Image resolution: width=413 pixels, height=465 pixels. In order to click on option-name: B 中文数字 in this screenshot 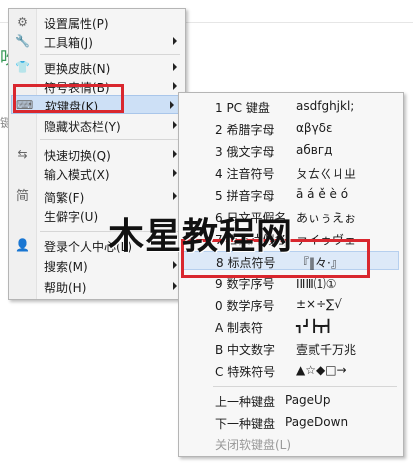, I will do `click(245, 350)`.